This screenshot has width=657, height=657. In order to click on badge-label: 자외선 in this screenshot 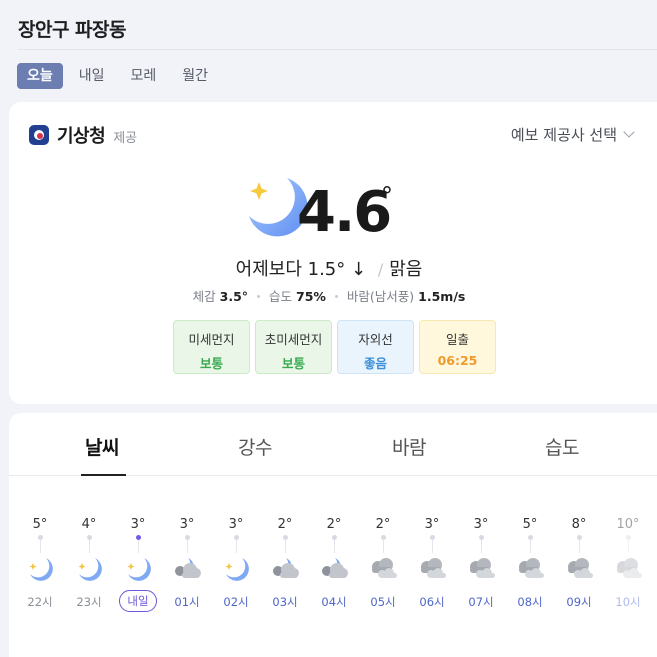, I will do `click(375, 339)`.